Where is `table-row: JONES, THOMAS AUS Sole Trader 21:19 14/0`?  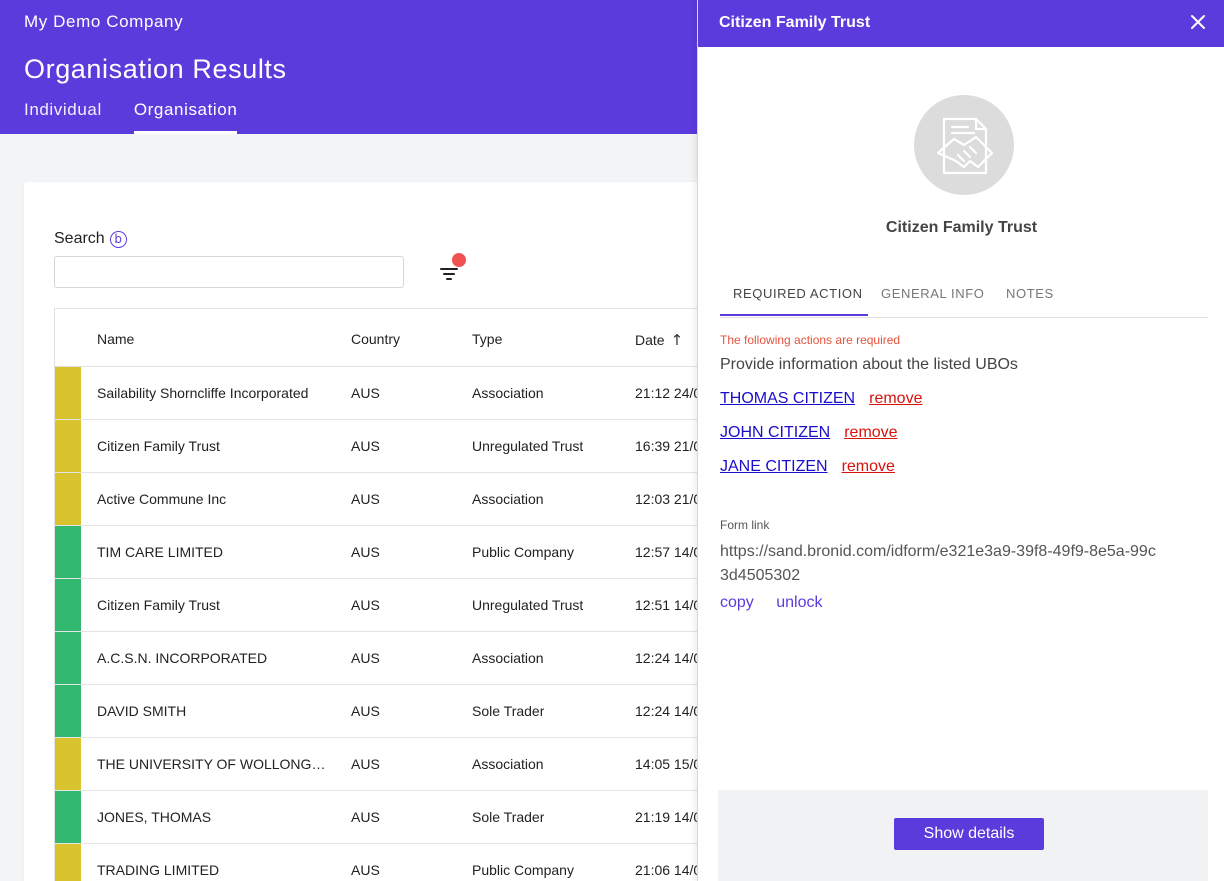 table-row: JONES, THOMAS AUS Sole Trader 21:19 14/0 is located at coordinates (389, 817).